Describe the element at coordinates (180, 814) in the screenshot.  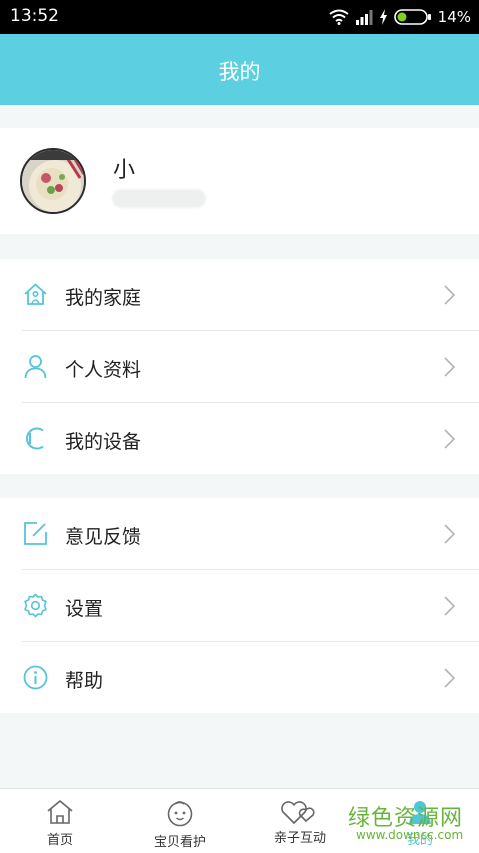
I see `baby-icon` at that location.